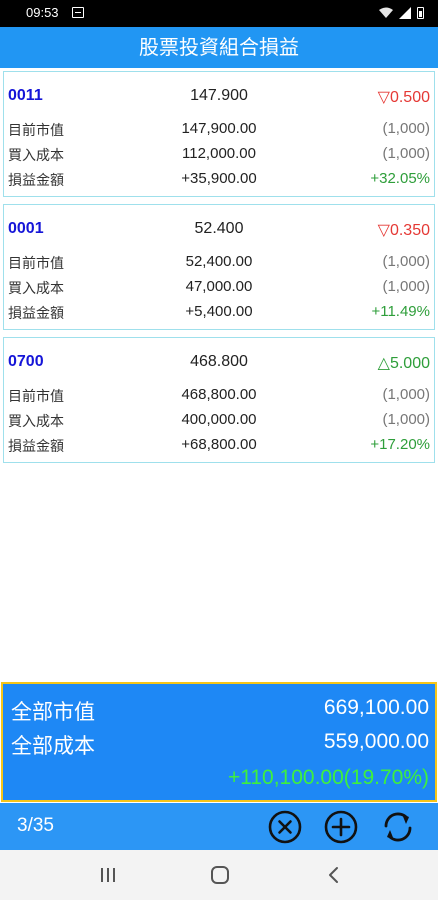 Image resolution: width=438 pixels, height=900 pixels. I want to click on total-gain: +110,100.00(19.70%), so click(328, 777).